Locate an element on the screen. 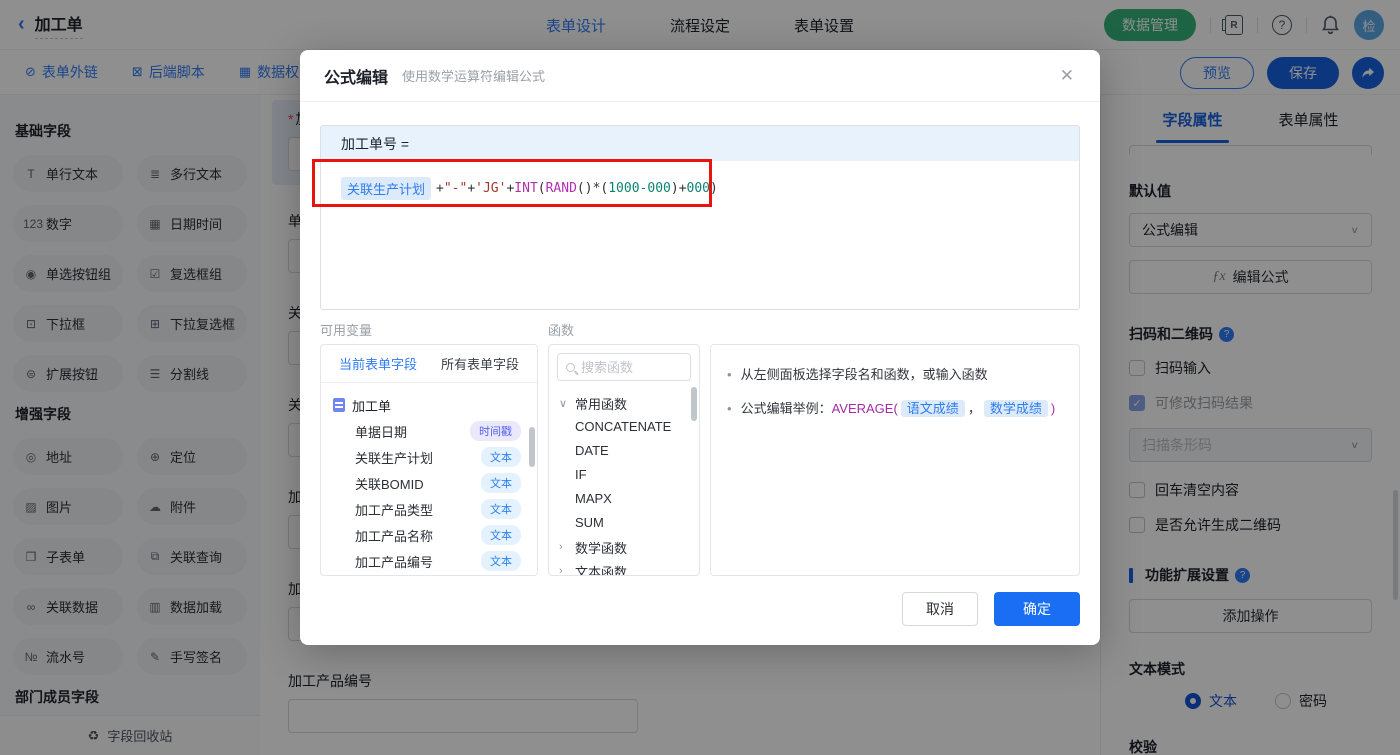 The width and height of the screenshot is (1400, 755). function-search-box is located at coordinates (624, 367).